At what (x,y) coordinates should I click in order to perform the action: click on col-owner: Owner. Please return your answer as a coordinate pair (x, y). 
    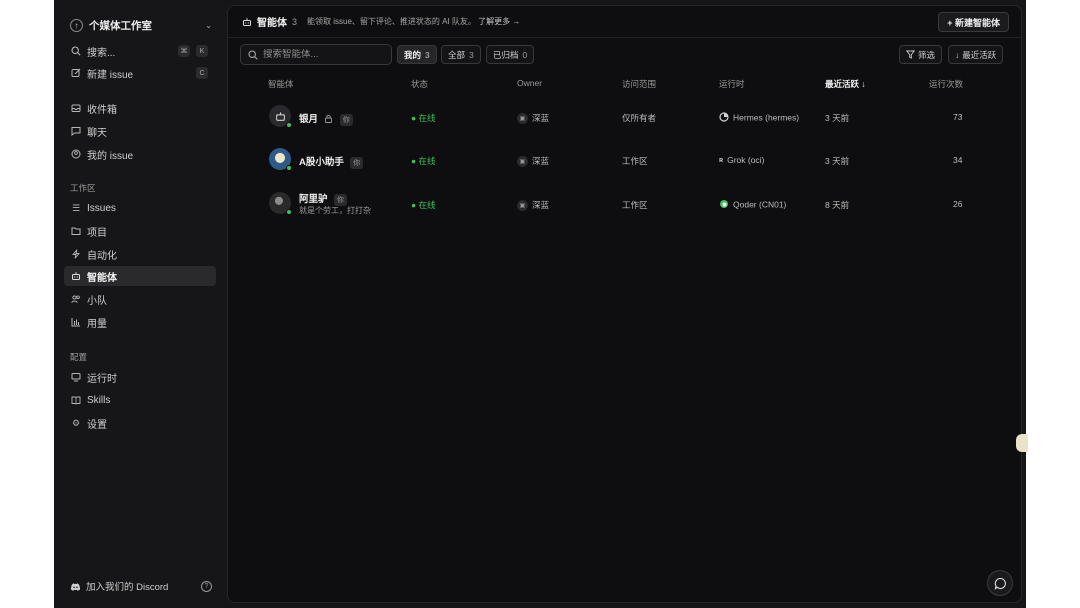
    Looking at the image, I should click on (529, 83).